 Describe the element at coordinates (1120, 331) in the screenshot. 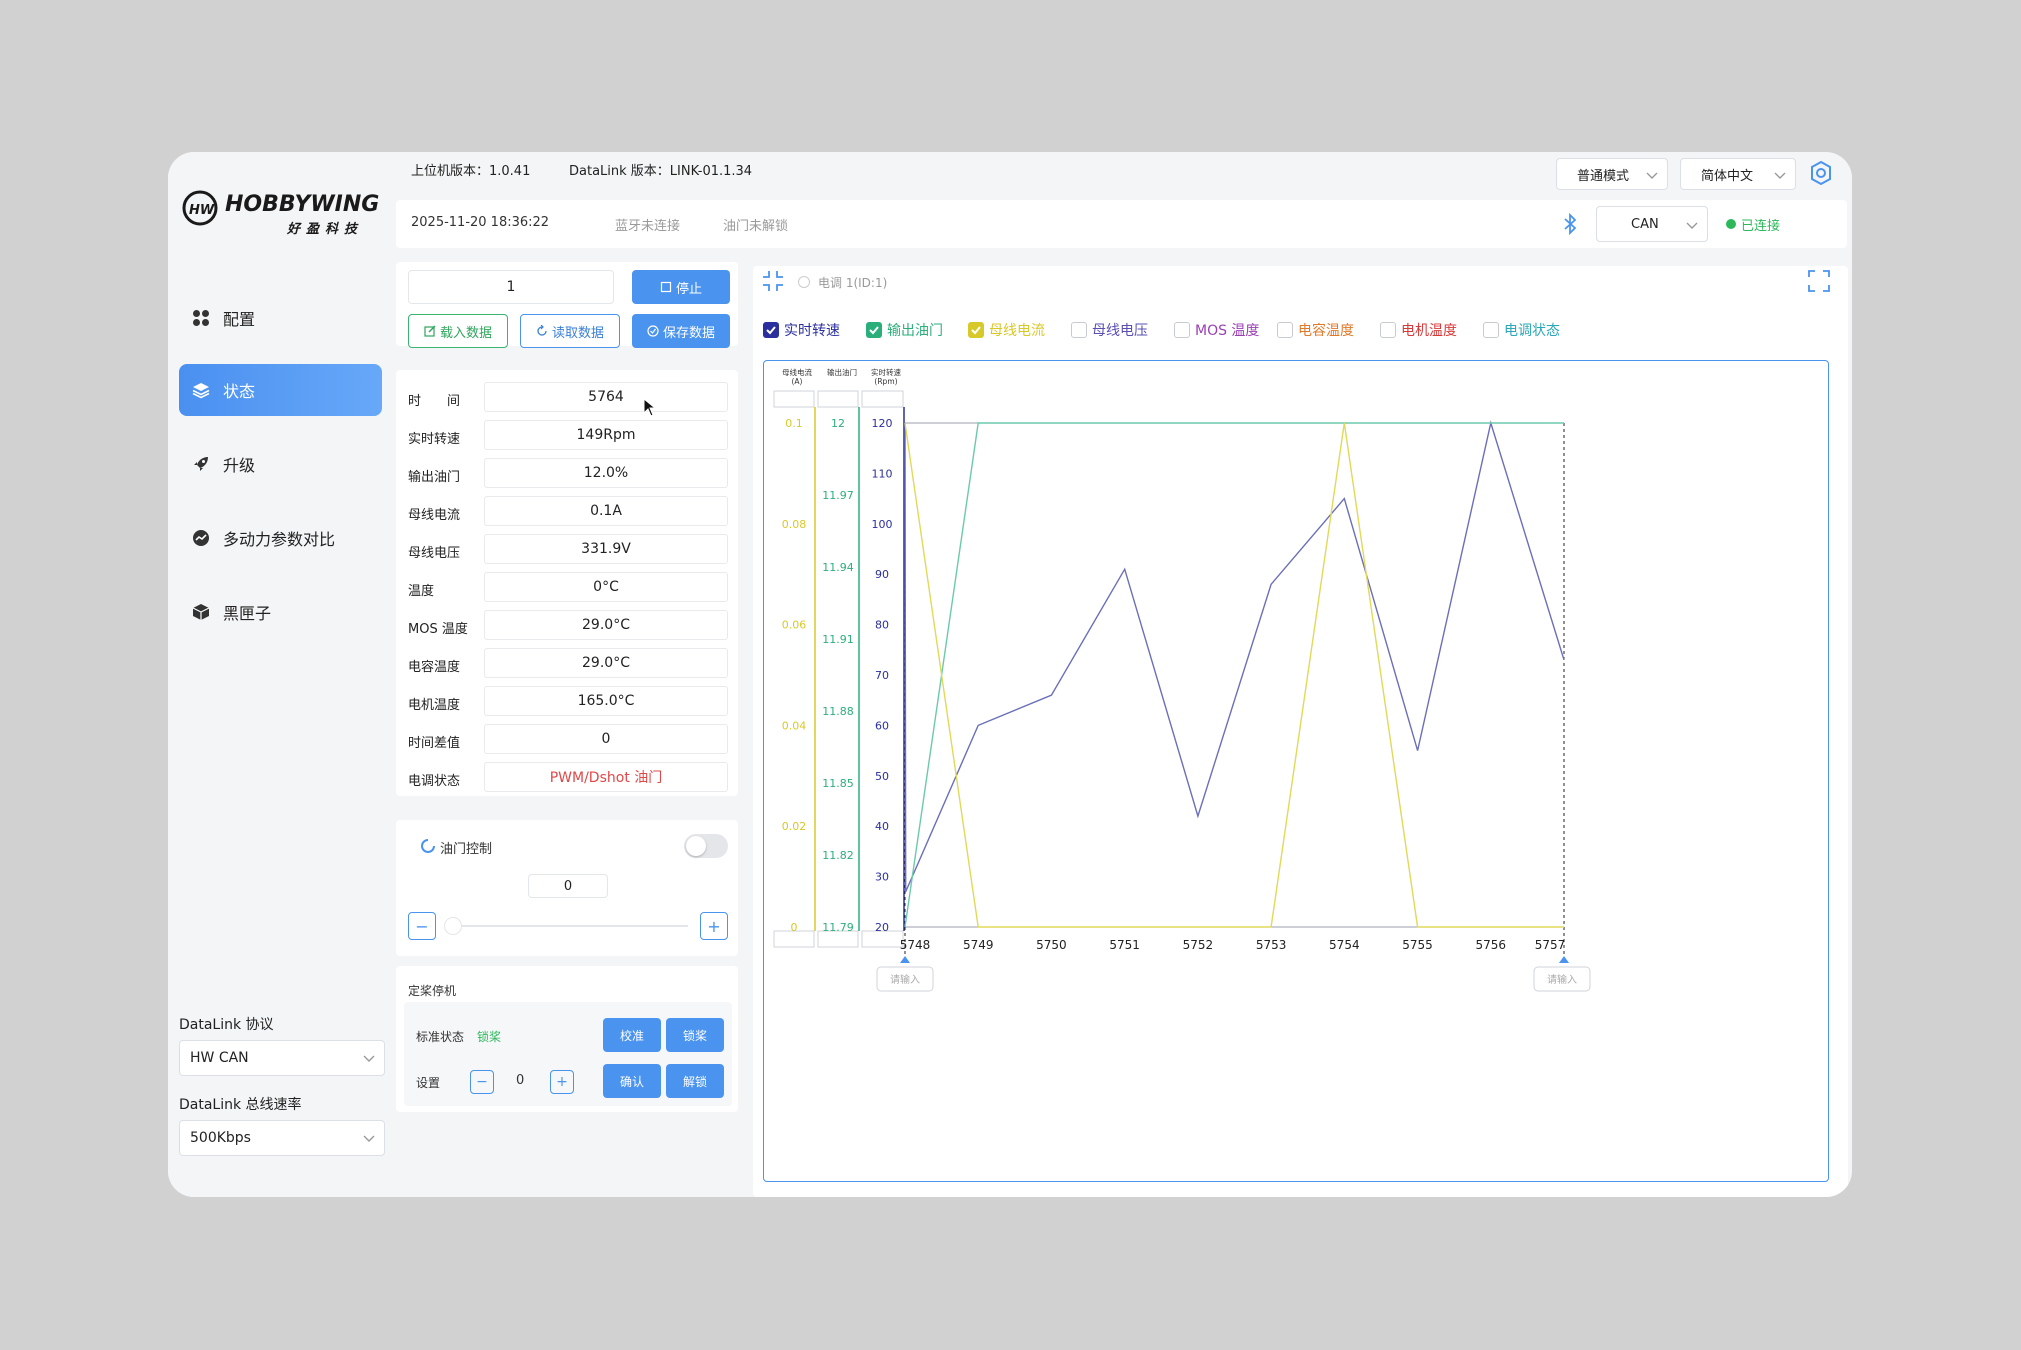

I see `checkbox-label: 母线电压` at that location.